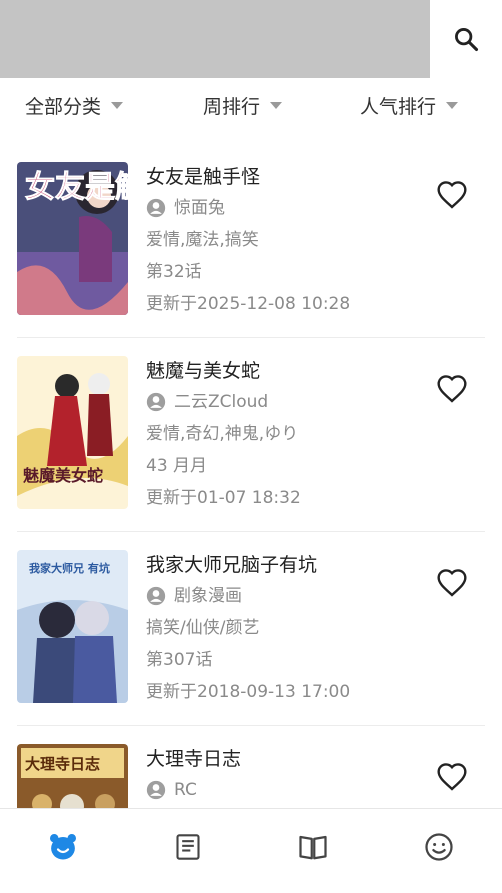  I want to click on comic-tags: 搞笑/仙侠/颜艺, so click(203, 628).